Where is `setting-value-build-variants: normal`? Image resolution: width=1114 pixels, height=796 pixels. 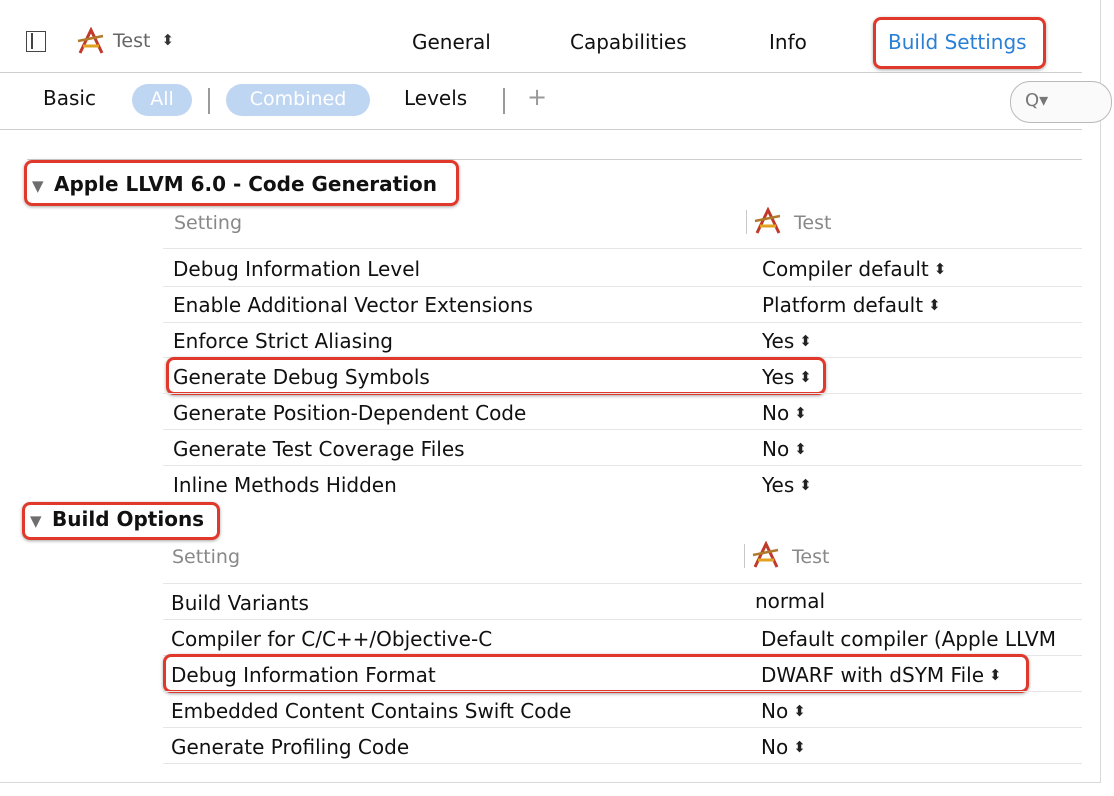
setting-value-build-variants: normal is located at coordinates (790, 601).